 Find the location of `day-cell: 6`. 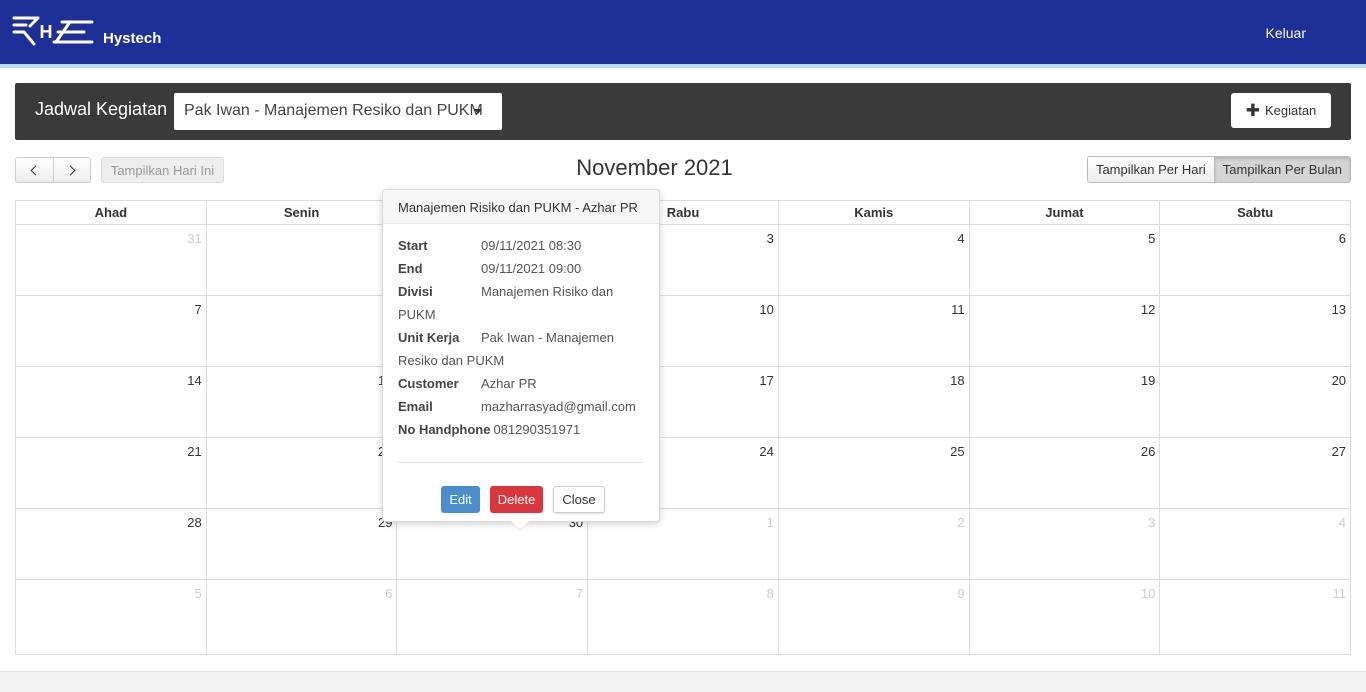

day-cell: 6 is located at coordinates (1256, 260).